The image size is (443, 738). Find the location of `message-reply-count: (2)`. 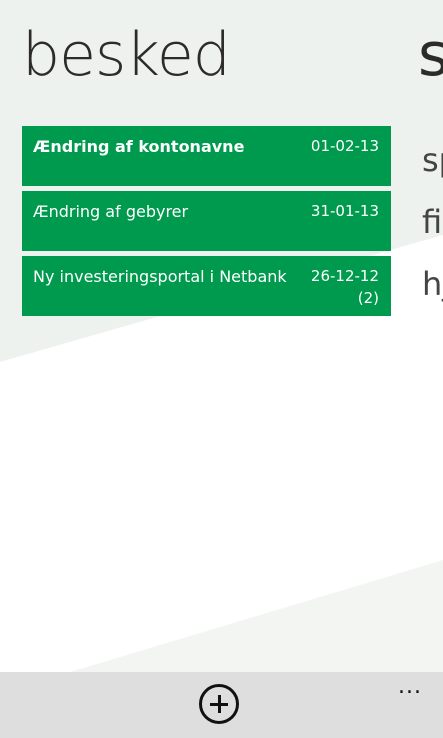

message-reply-count: (2) is located at coordinates (368, 298).